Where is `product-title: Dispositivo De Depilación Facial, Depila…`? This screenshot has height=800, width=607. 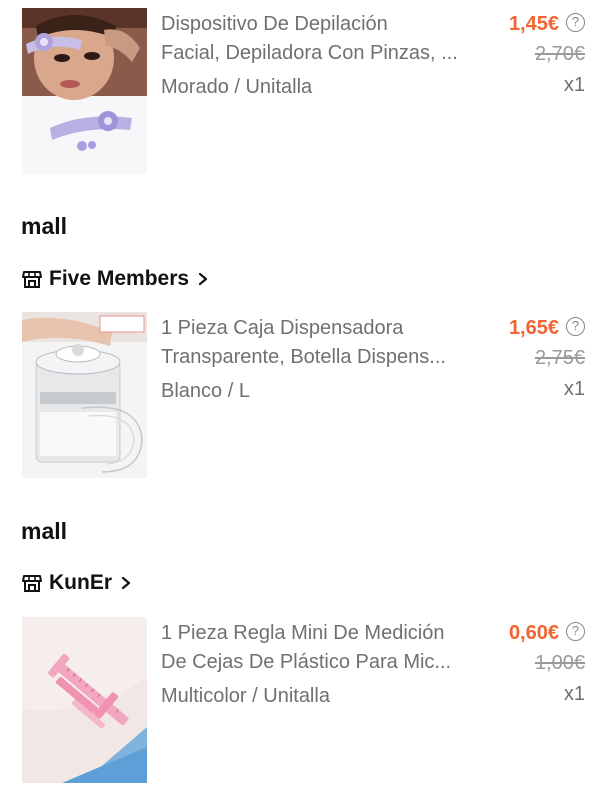 product-title: Dispositivo De Depilación Facial, Depila… is located at coordinates (323, 39).